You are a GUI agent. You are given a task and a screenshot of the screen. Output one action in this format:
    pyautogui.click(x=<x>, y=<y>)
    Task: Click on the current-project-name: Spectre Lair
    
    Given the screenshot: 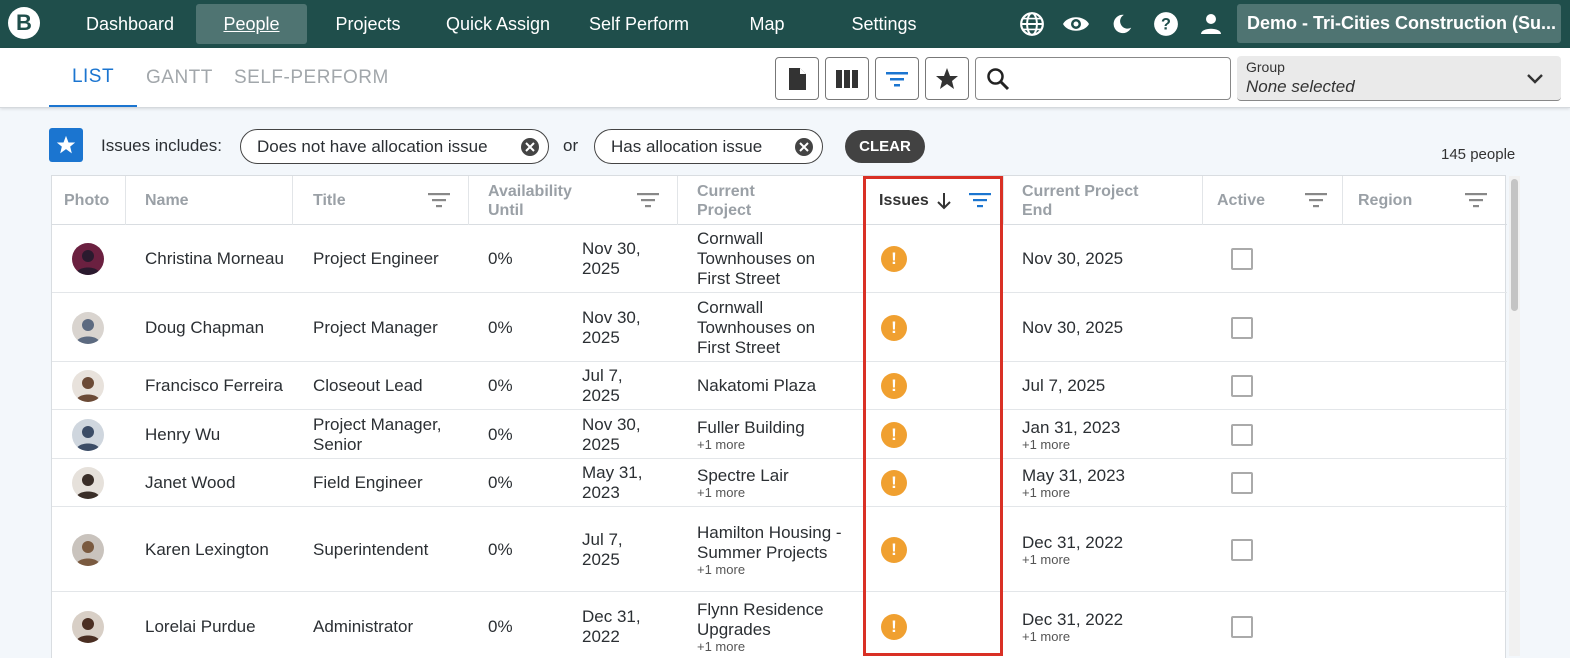 What is the action you would take?
    pyautogui.click(x=772, y=476)
    